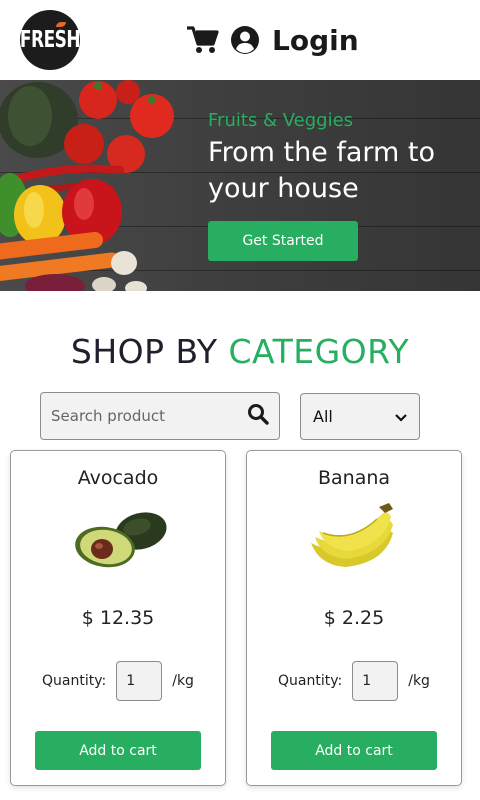  What do you see at coordinates (258, 416) in the screenshot?
I see `search-icon` at bounding box center [258, 416].